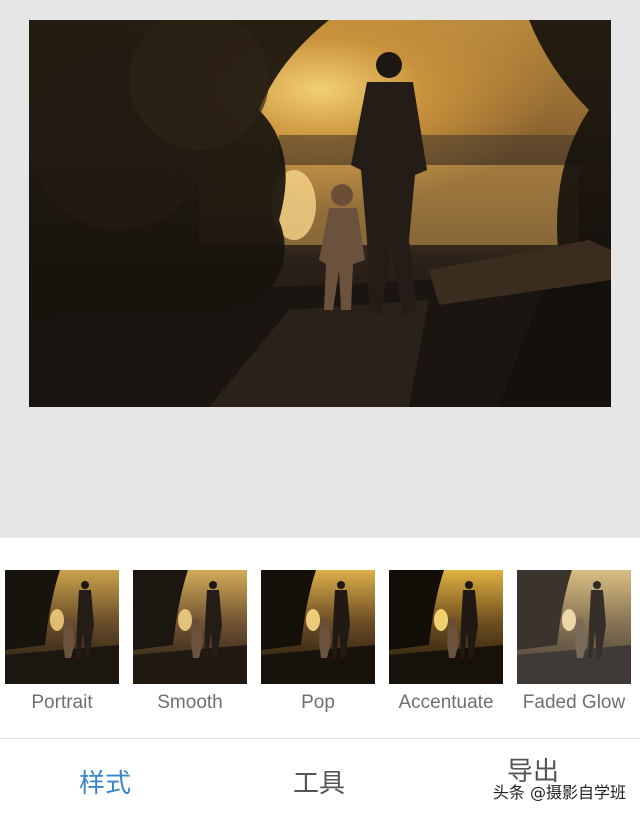  I want to click on filter-smooth: Smooth, so click(190, 642).